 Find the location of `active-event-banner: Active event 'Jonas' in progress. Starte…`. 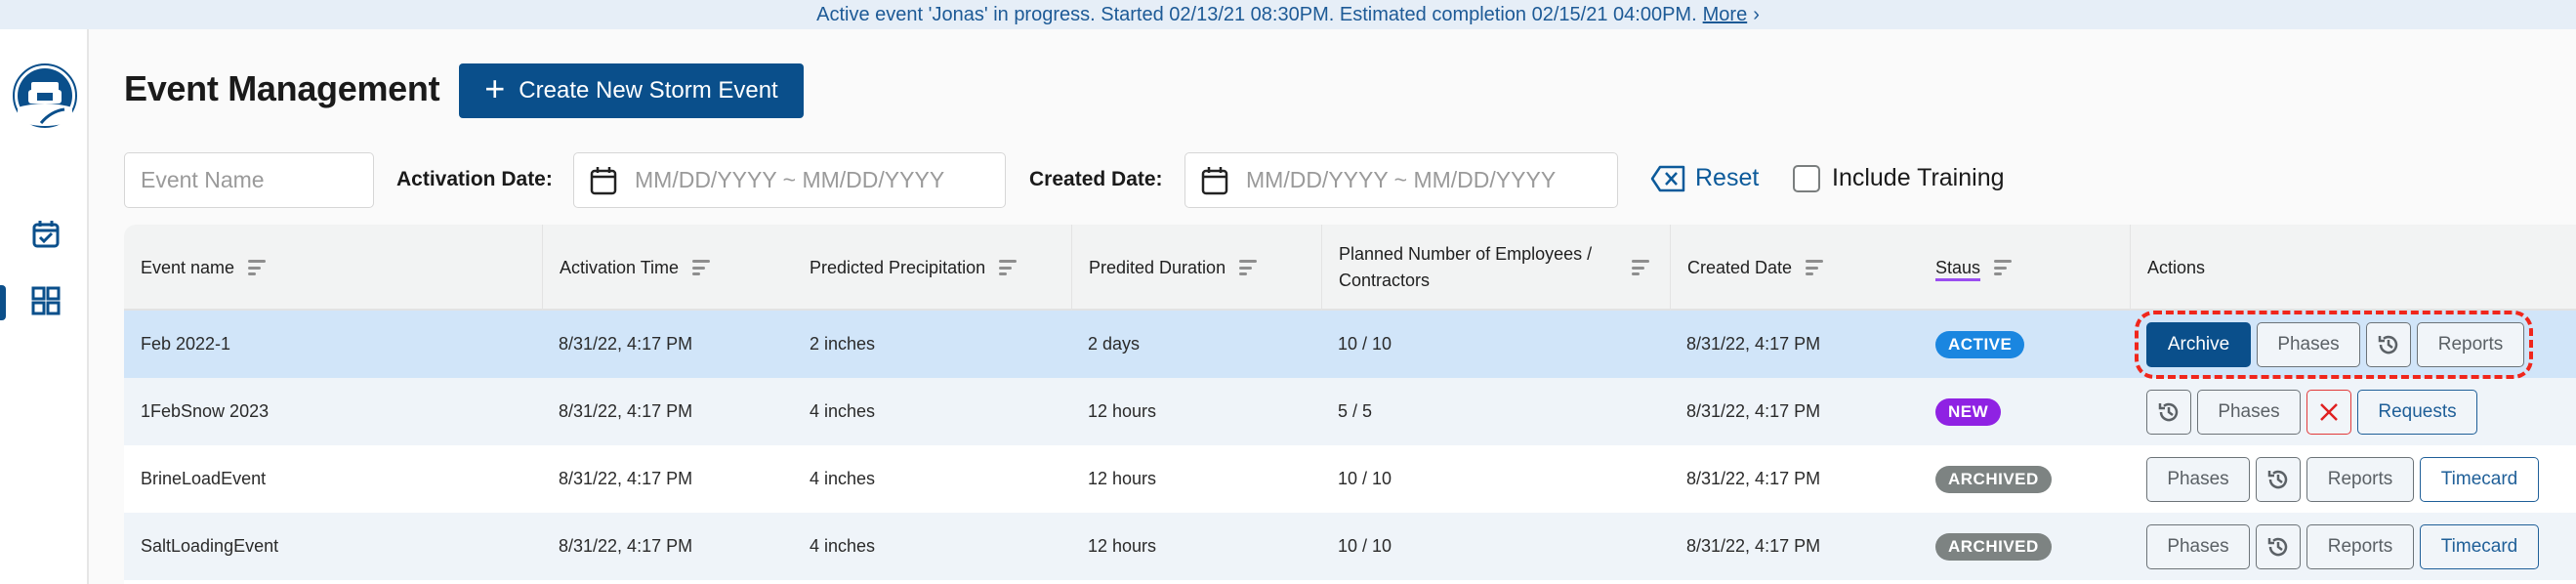

active-event-banner: Active event 'Jonas' in progress. Starte… is located at coordinates (1288, 14).